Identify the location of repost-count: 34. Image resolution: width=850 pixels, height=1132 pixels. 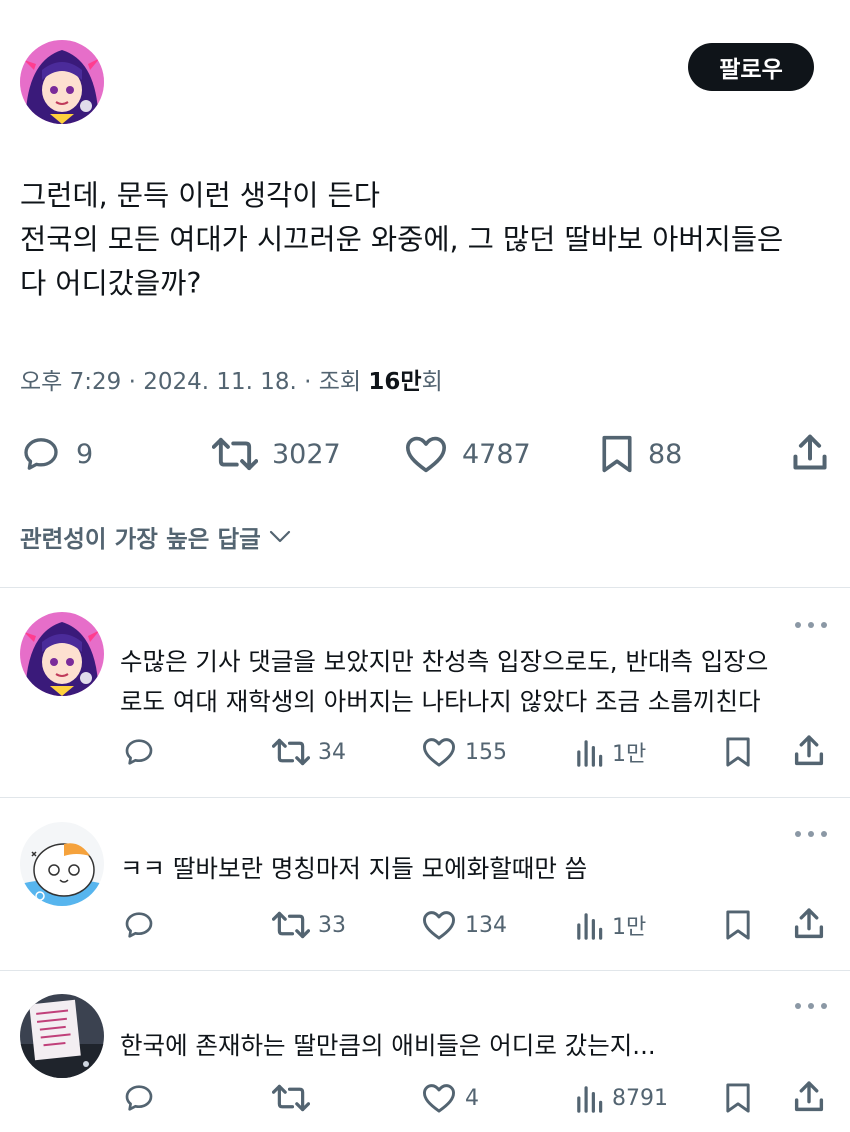
(332, 752).